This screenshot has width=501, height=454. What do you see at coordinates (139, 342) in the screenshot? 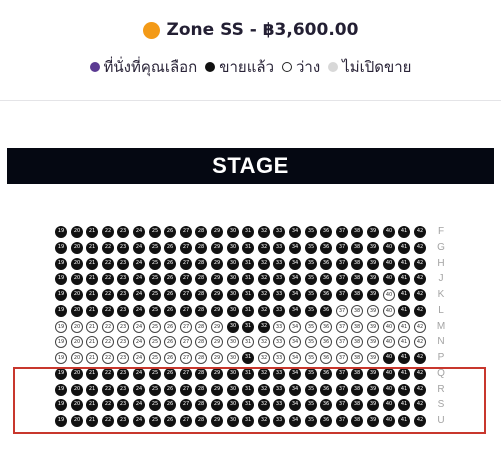
I see `seat-N-24: 24` at bounding box center [139, 342].